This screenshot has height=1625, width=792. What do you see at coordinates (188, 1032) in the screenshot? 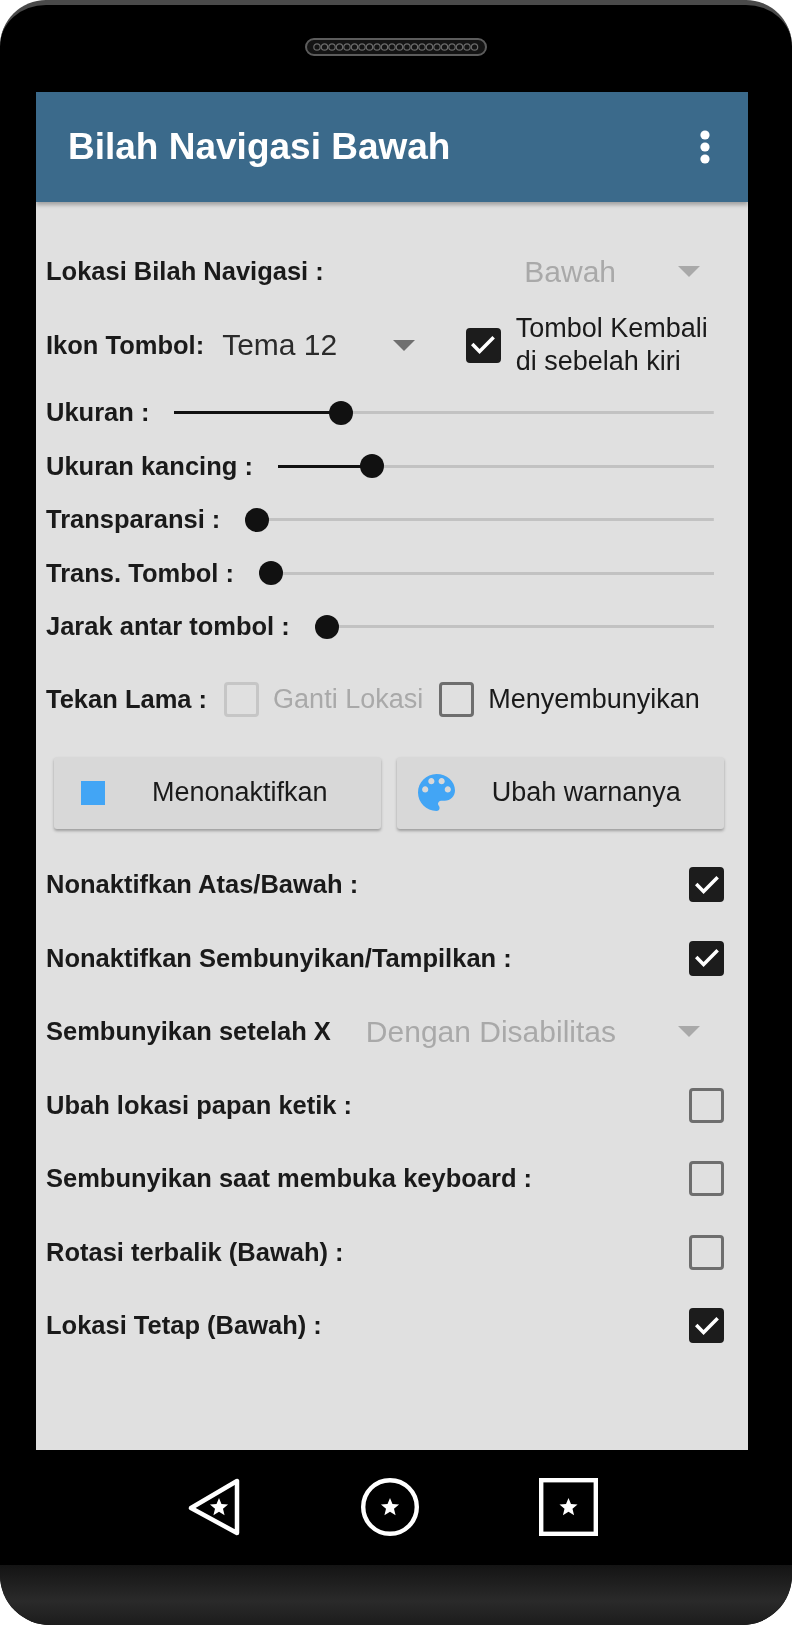
I see `setting-label: Sembunyikan setelah X` at bounding box center [188, 1032].